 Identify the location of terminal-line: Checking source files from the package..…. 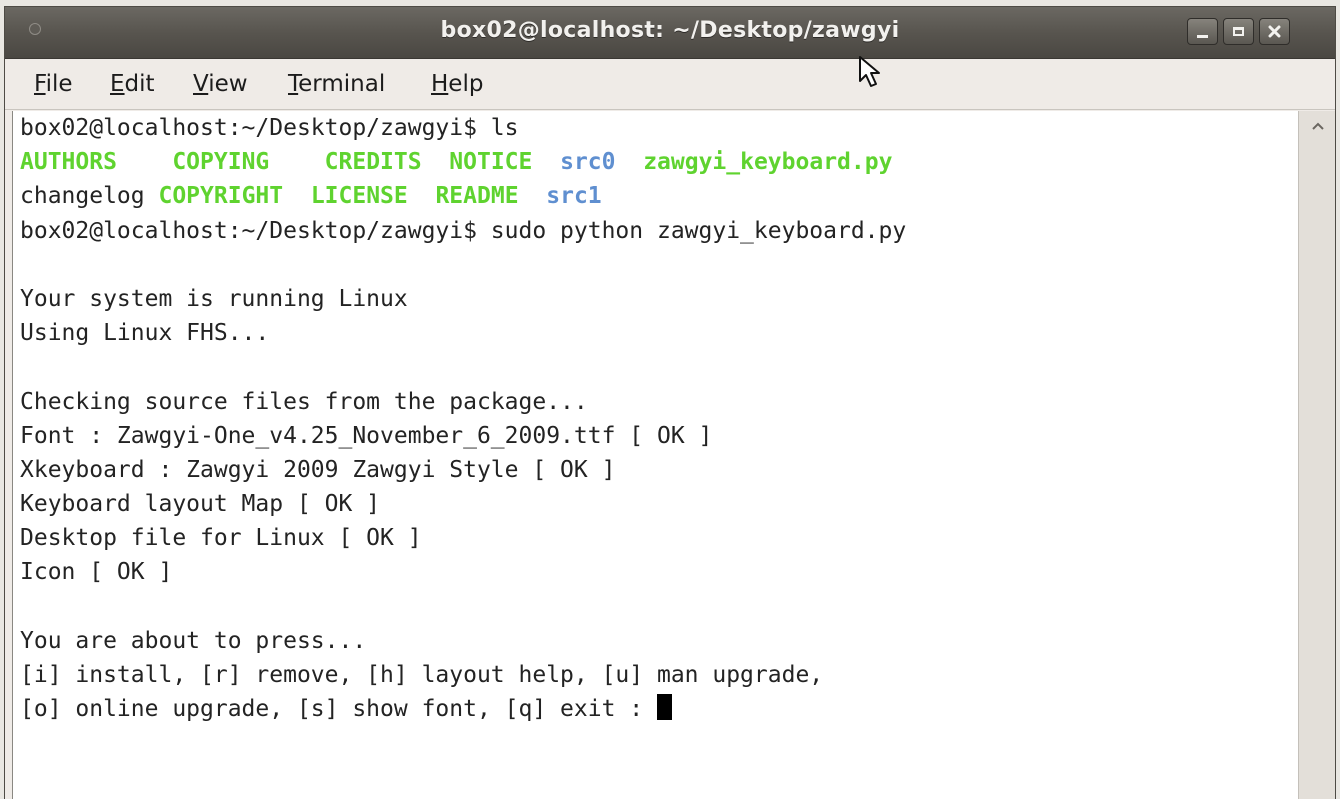
(463, 402).